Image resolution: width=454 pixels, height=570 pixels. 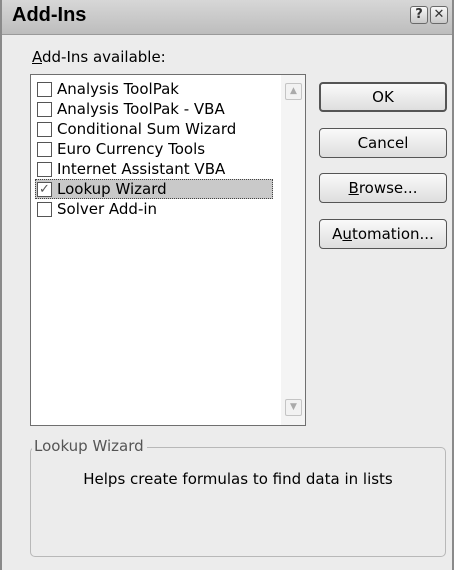 I want to click on list-item-lookup-wizard: ✓ Lookup Wizard, so click(x=154, y=189).